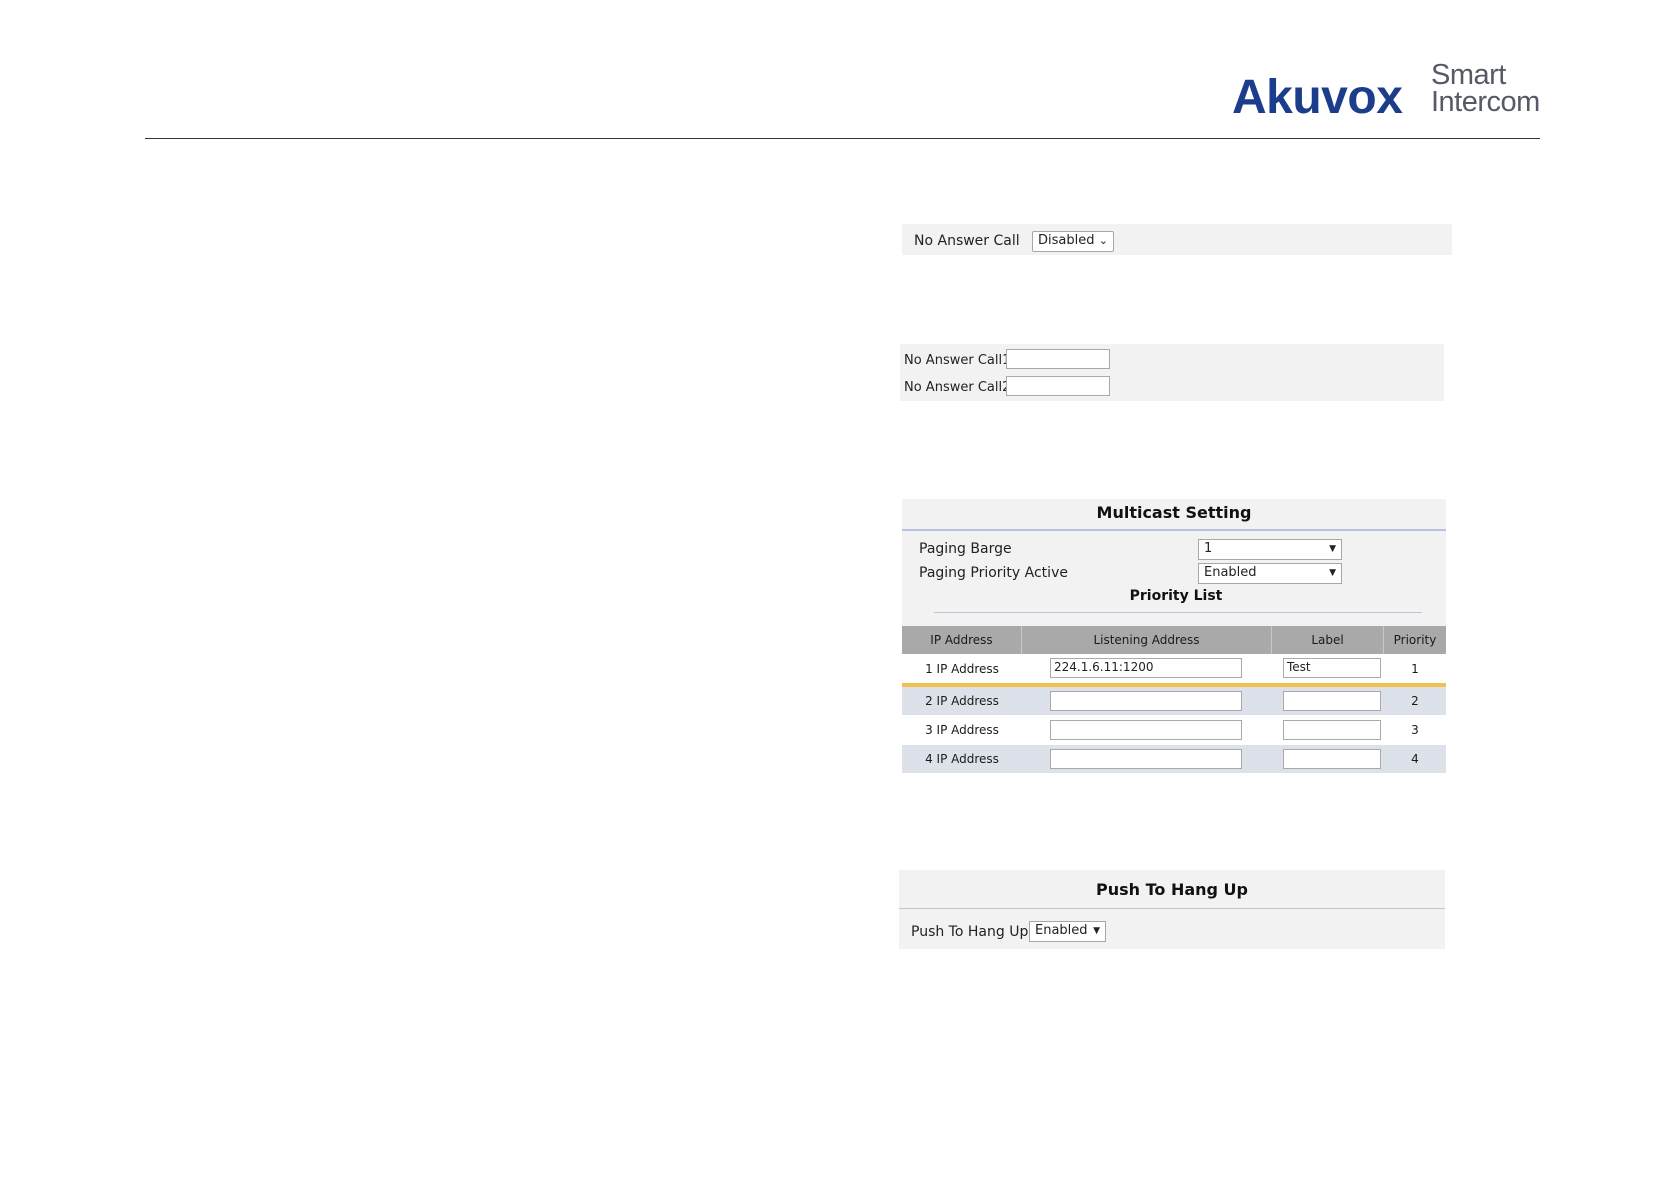  I want to click on row-priority: 2, so click(1415, 701).